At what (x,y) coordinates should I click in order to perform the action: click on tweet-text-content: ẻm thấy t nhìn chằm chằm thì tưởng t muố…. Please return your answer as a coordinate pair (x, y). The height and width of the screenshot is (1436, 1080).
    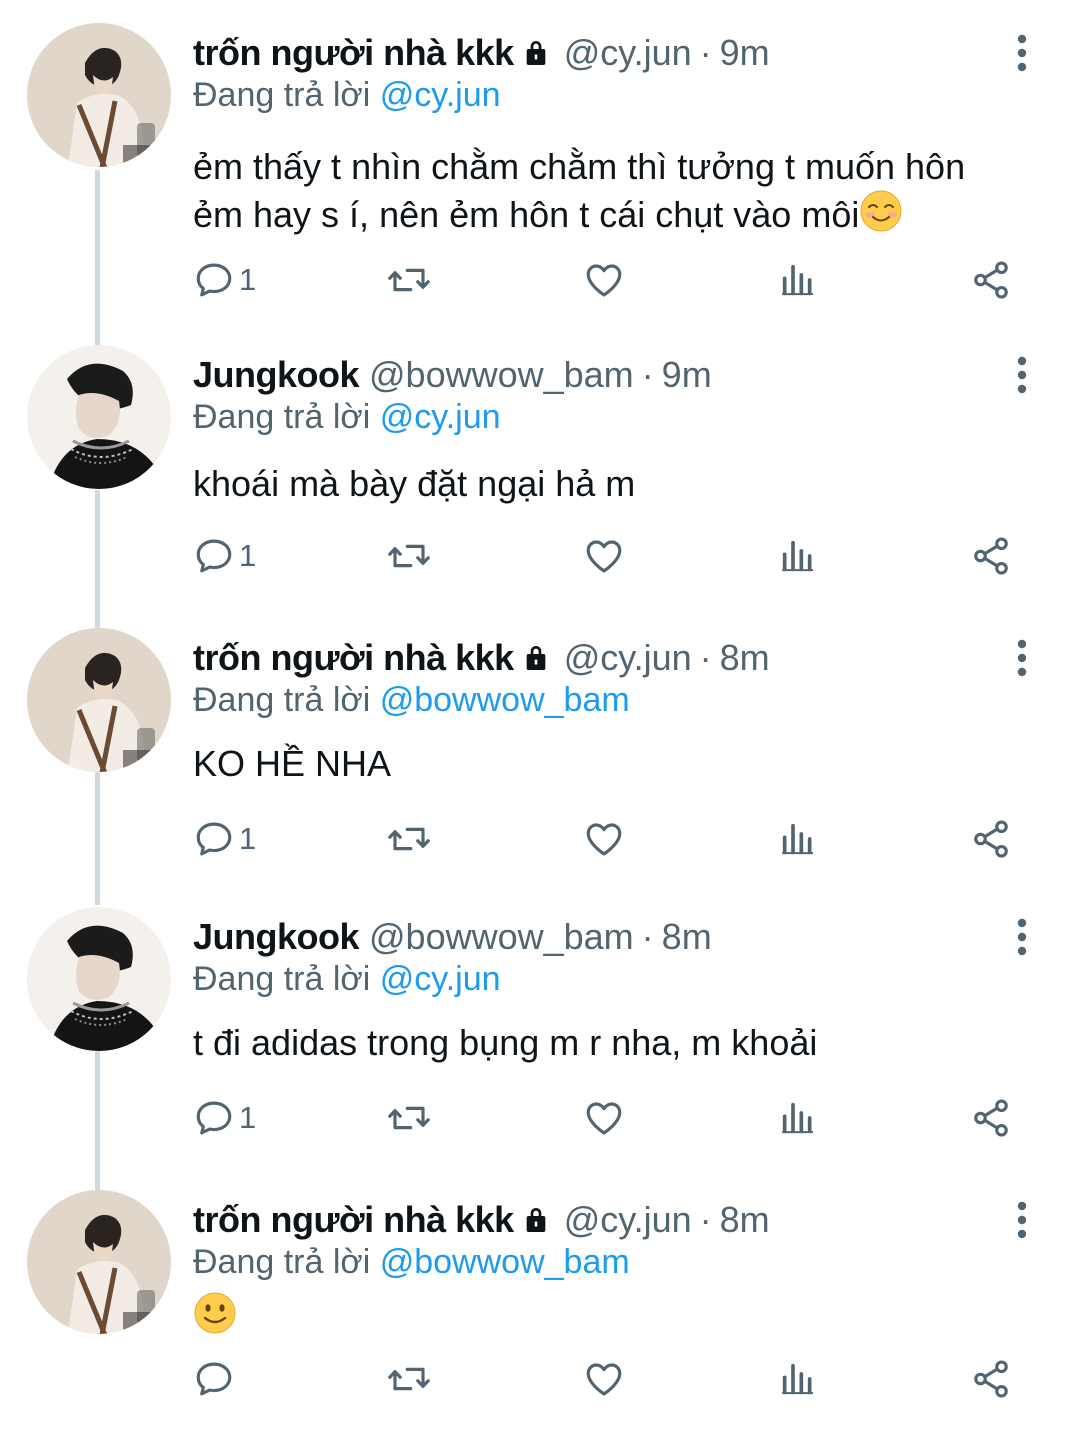
    Looking at the image, I should click on (579, 190).